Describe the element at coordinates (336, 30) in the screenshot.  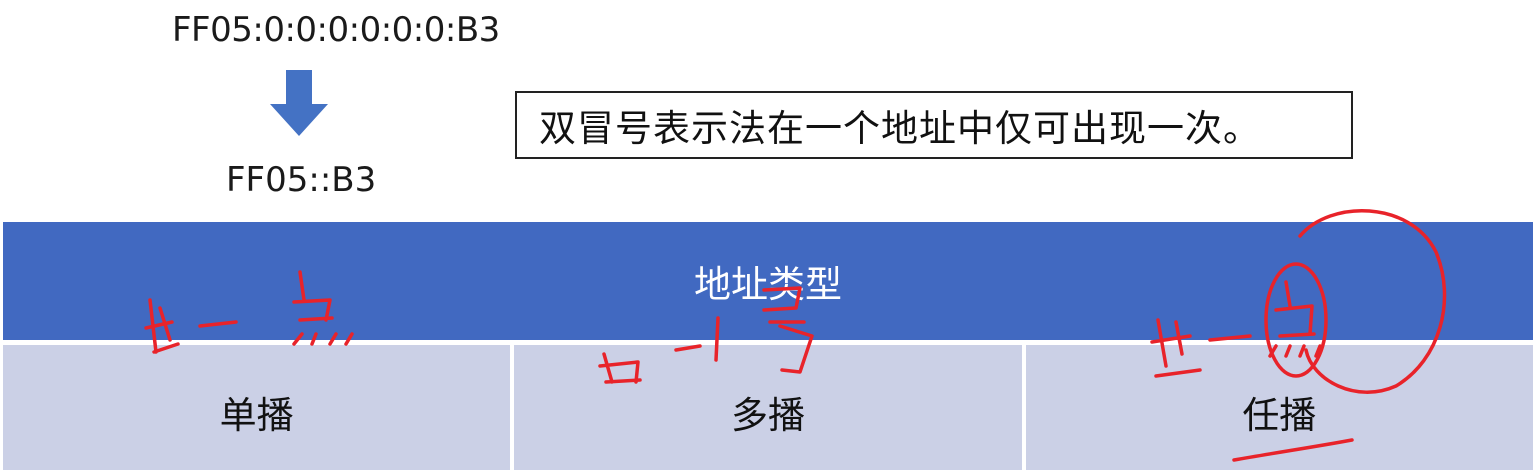
I see `full-ipv6-address: FF05:0:0:0:0:0:0:B3` at that location.